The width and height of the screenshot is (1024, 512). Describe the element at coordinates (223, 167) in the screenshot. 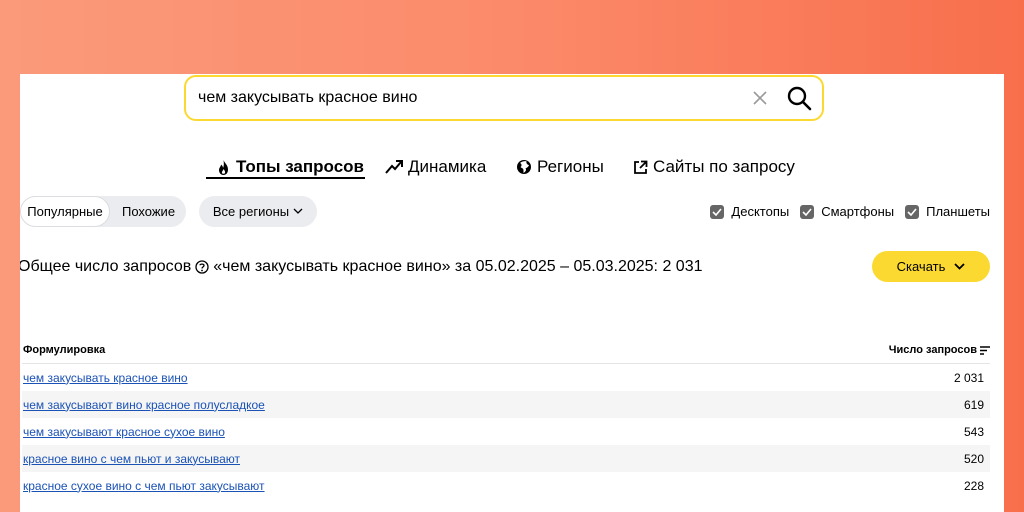

I see `fire-icon` at that location.